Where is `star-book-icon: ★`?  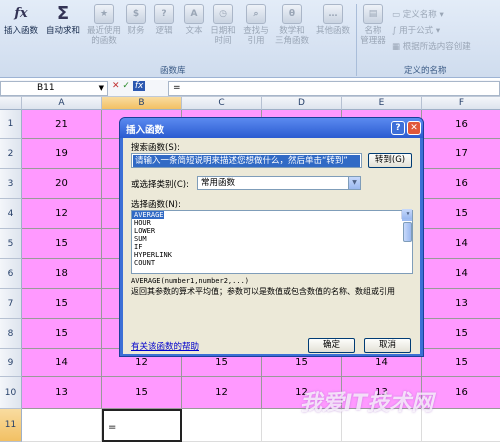 star-book-icon: ★ is located at coordinates (104, 14).